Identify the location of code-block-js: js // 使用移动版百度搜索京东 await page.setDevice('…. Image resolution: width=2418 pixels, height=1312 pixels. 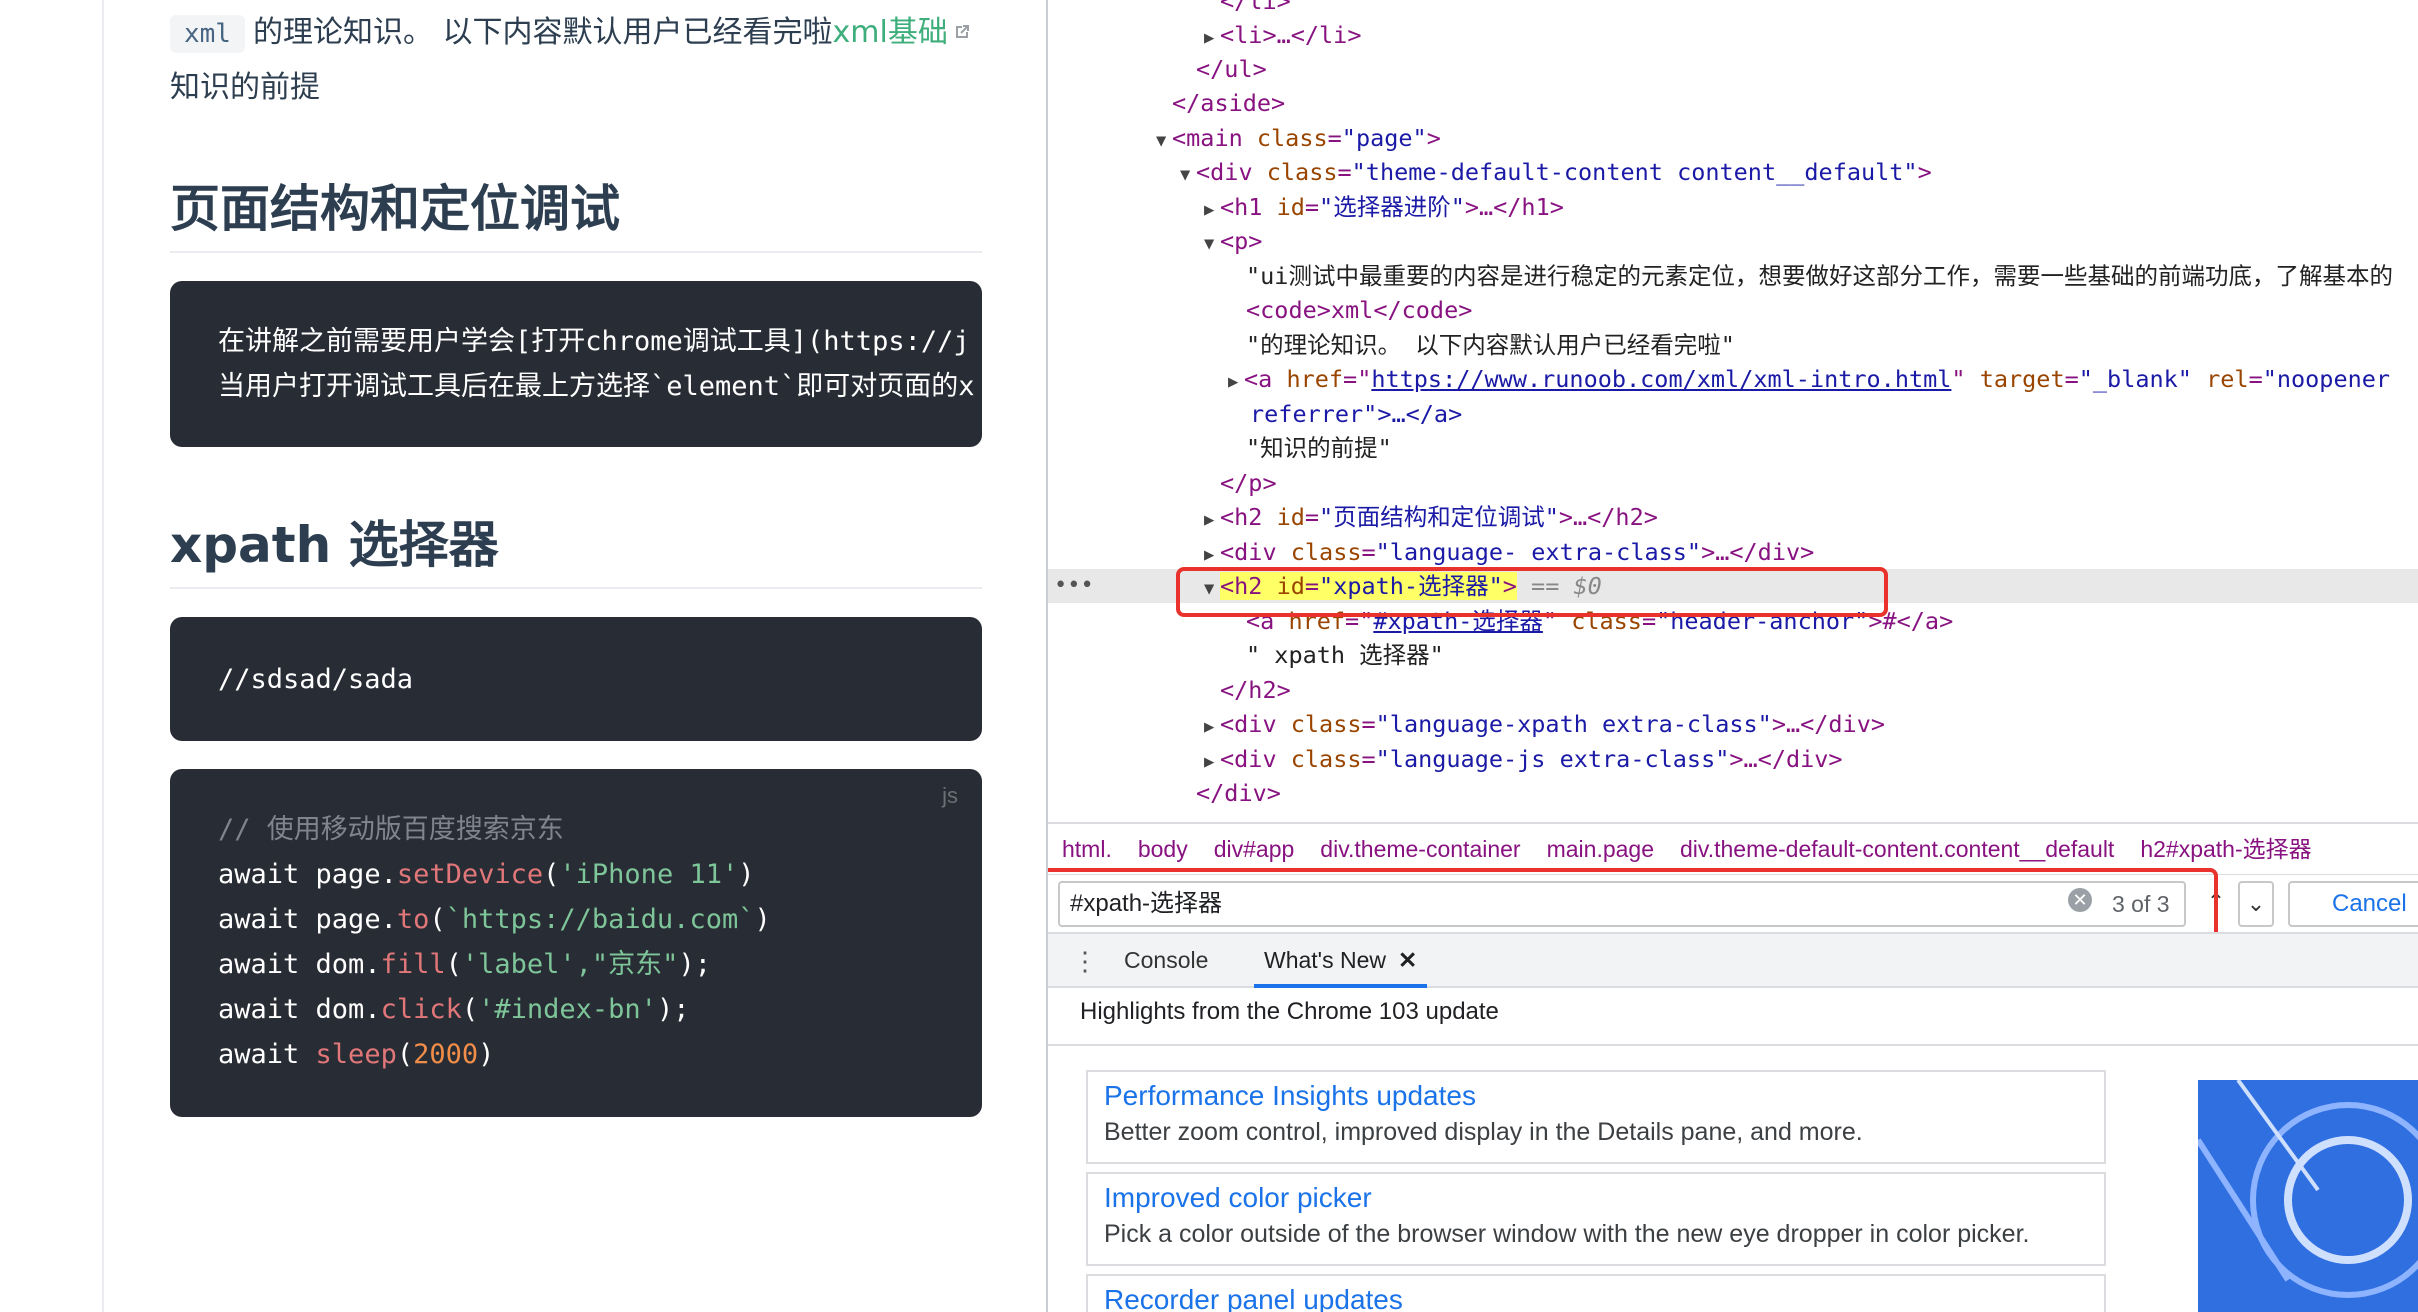
(576, 943).